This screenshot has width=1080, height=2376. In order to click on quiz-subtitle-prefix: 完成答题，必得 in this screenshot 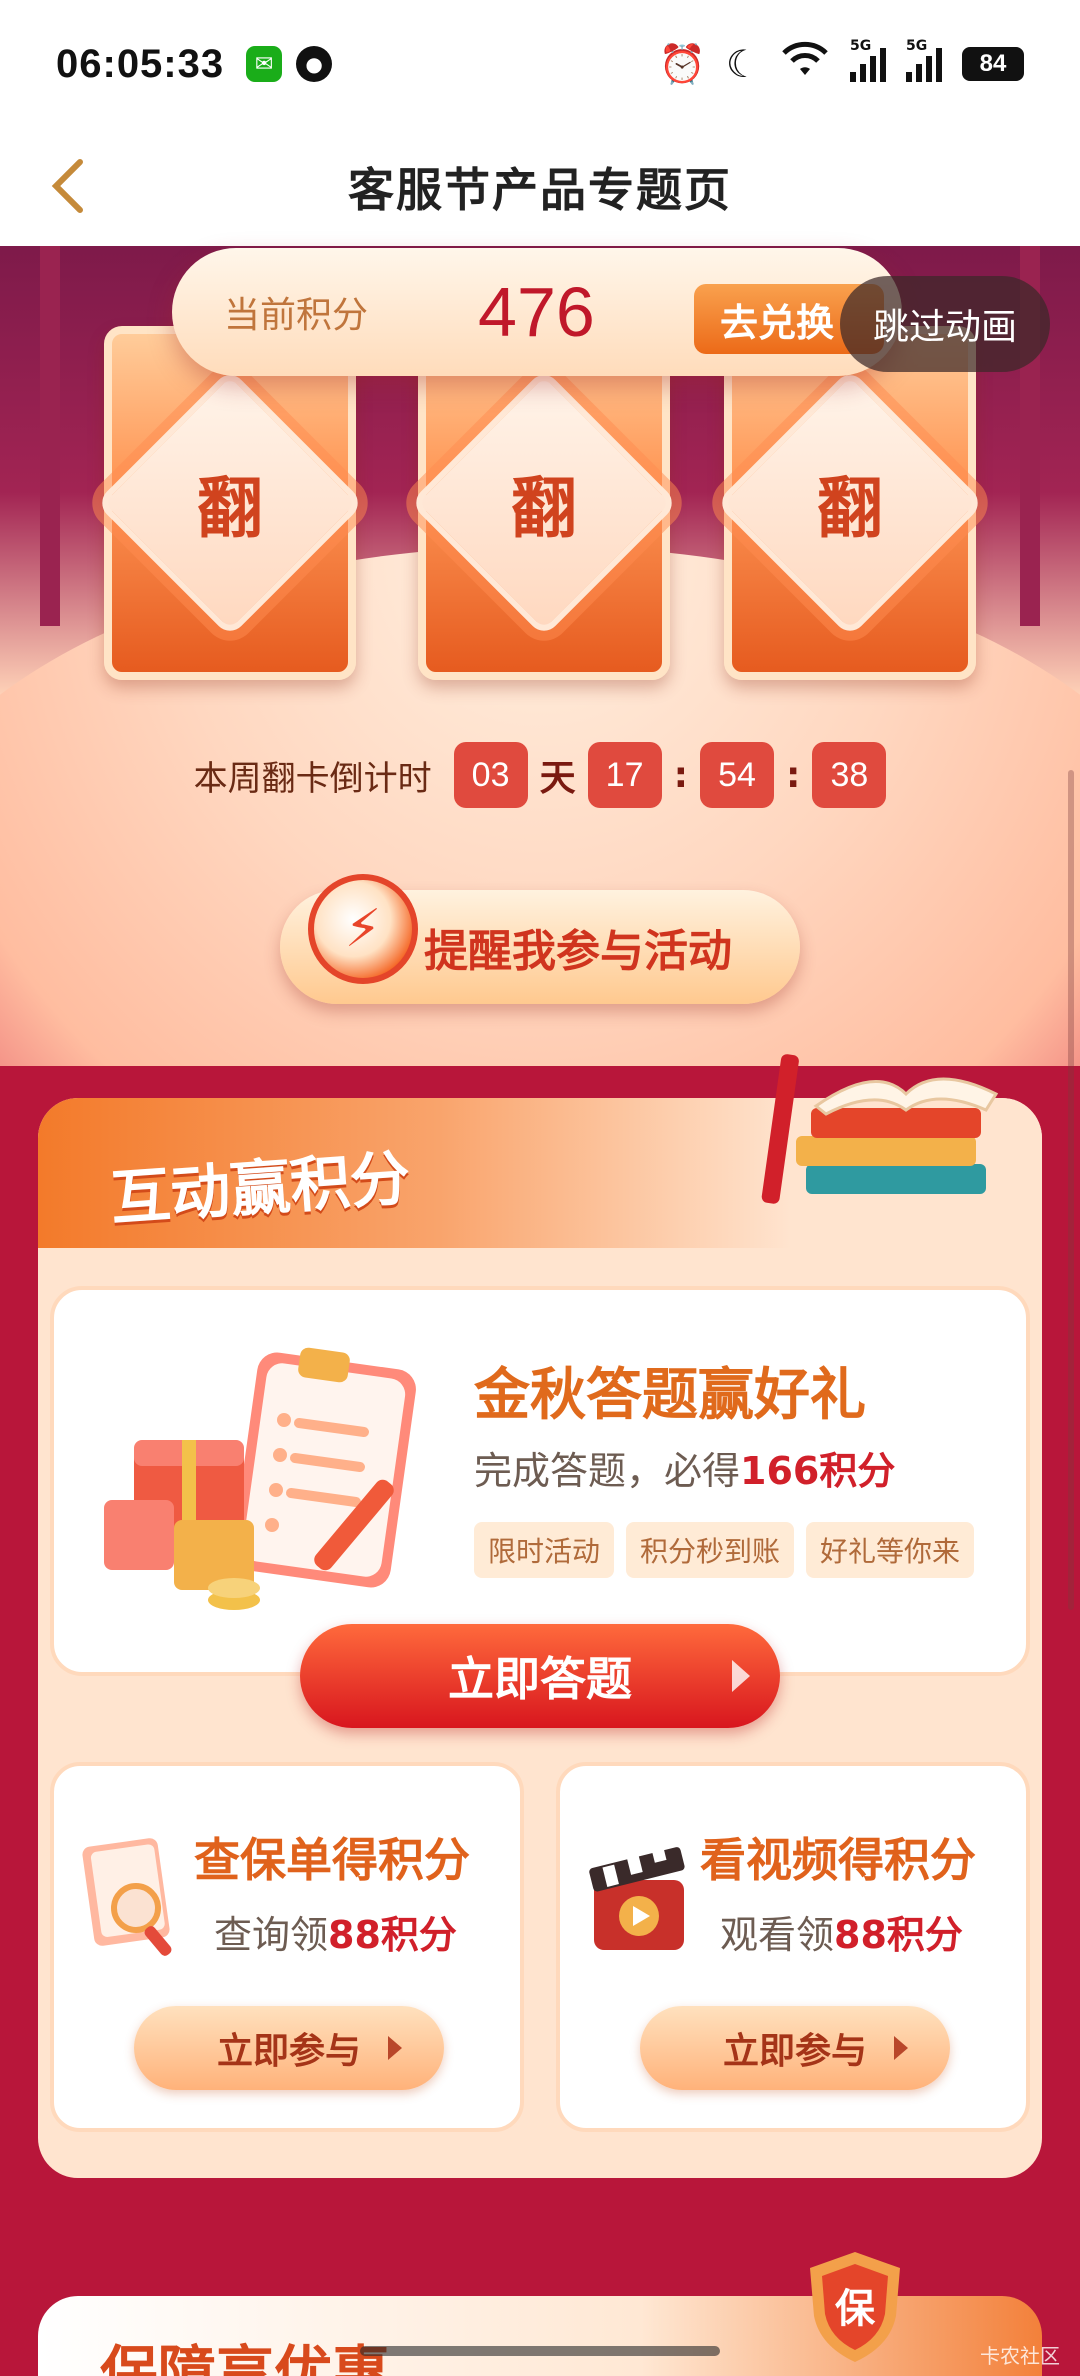, I will do `click(607, 1471)`.